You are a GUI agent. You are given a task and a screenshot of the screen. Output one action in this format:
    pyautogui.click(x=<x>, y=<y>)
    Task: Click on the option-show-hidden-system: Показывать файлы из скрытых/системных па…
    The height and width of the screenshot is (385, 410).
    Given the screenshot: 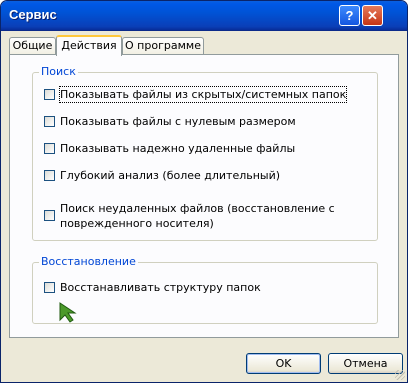 What is the action you would take?
    pyautogui.click(x=196, y=94)
    